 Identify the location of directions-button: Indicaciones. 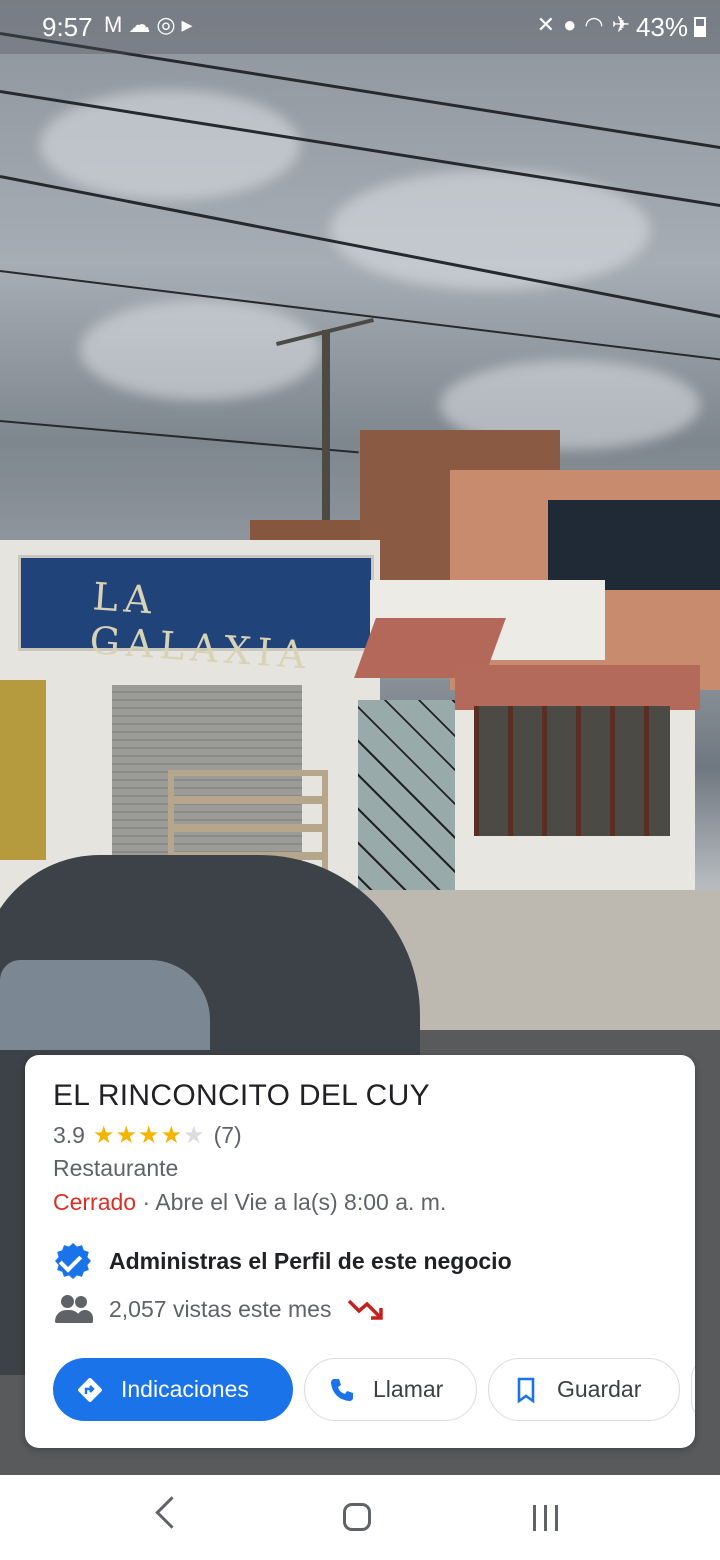
(173, 1389).